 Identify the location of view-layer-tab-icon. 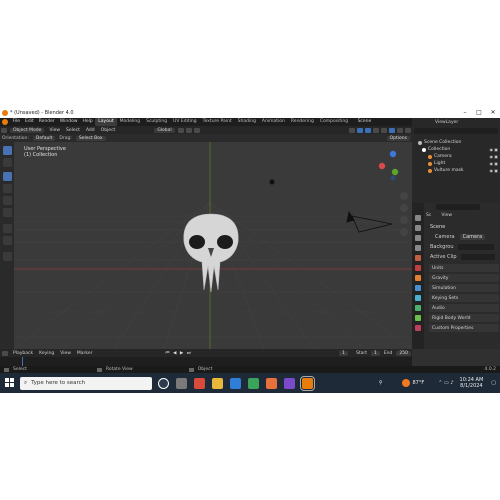
(418, 248).